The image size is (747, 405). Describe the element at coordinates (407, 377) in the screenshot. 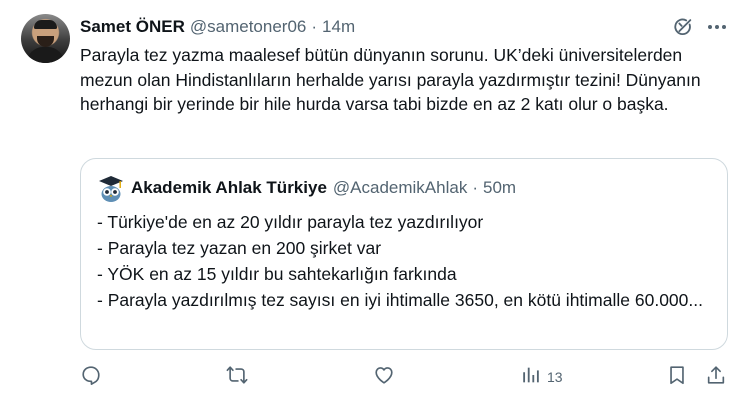

I see `action-bar: 13` at that location.